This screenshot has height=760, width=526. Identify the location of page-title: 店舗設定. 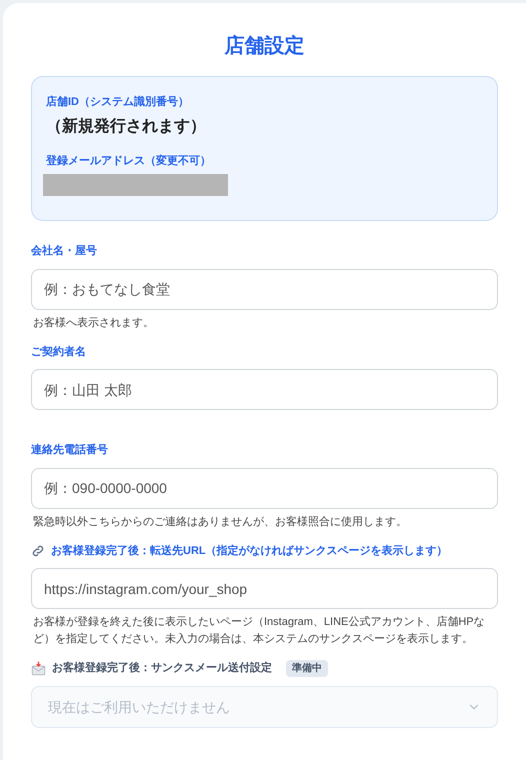
(264, 46).